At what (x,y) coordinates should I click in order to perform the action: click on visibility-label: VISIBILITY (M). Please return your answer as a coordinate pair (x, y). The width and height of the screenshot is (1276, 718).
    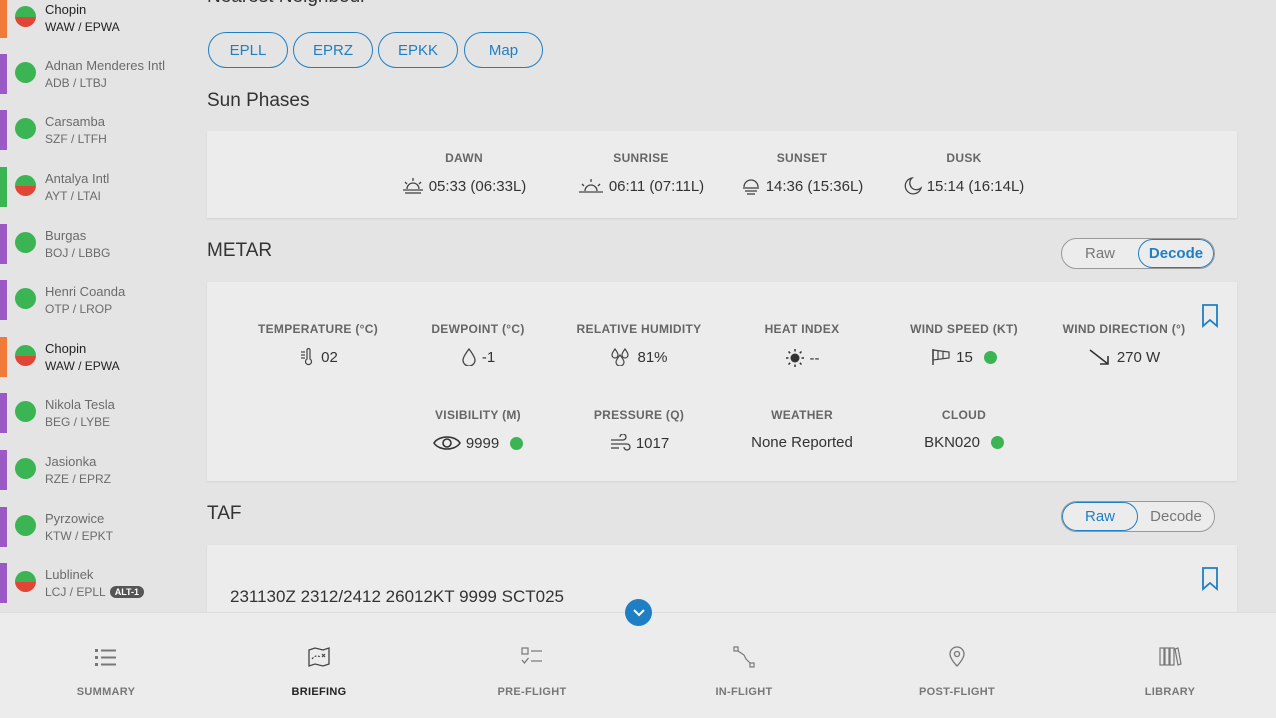
    Looking at the image, I should click on (478, 415).